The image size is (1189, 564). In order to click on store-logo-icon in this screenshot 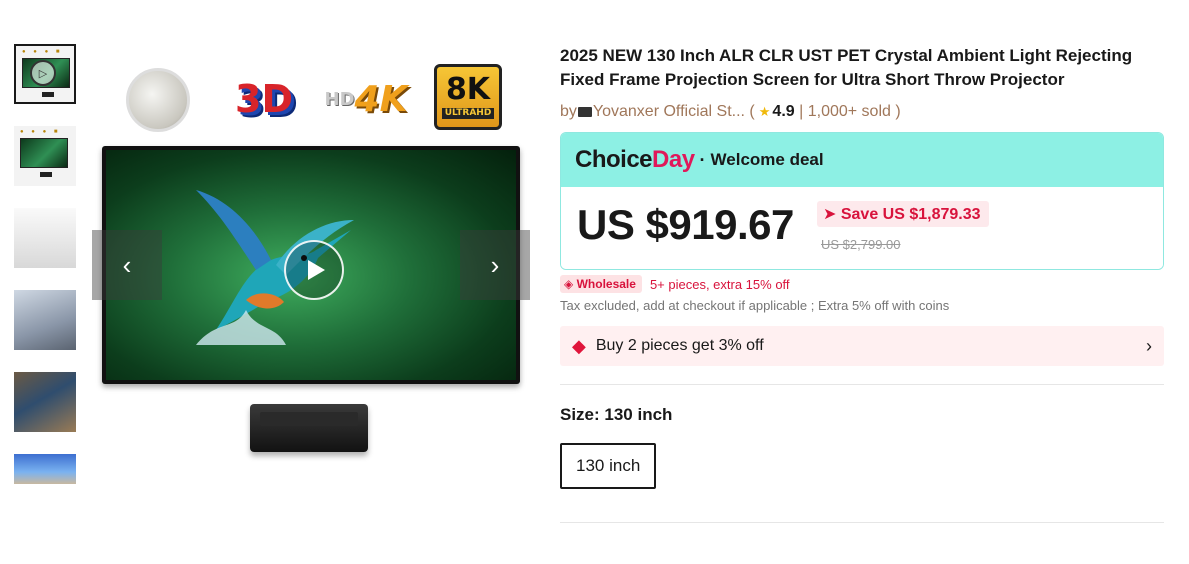, I will do `click(584, 112)`.